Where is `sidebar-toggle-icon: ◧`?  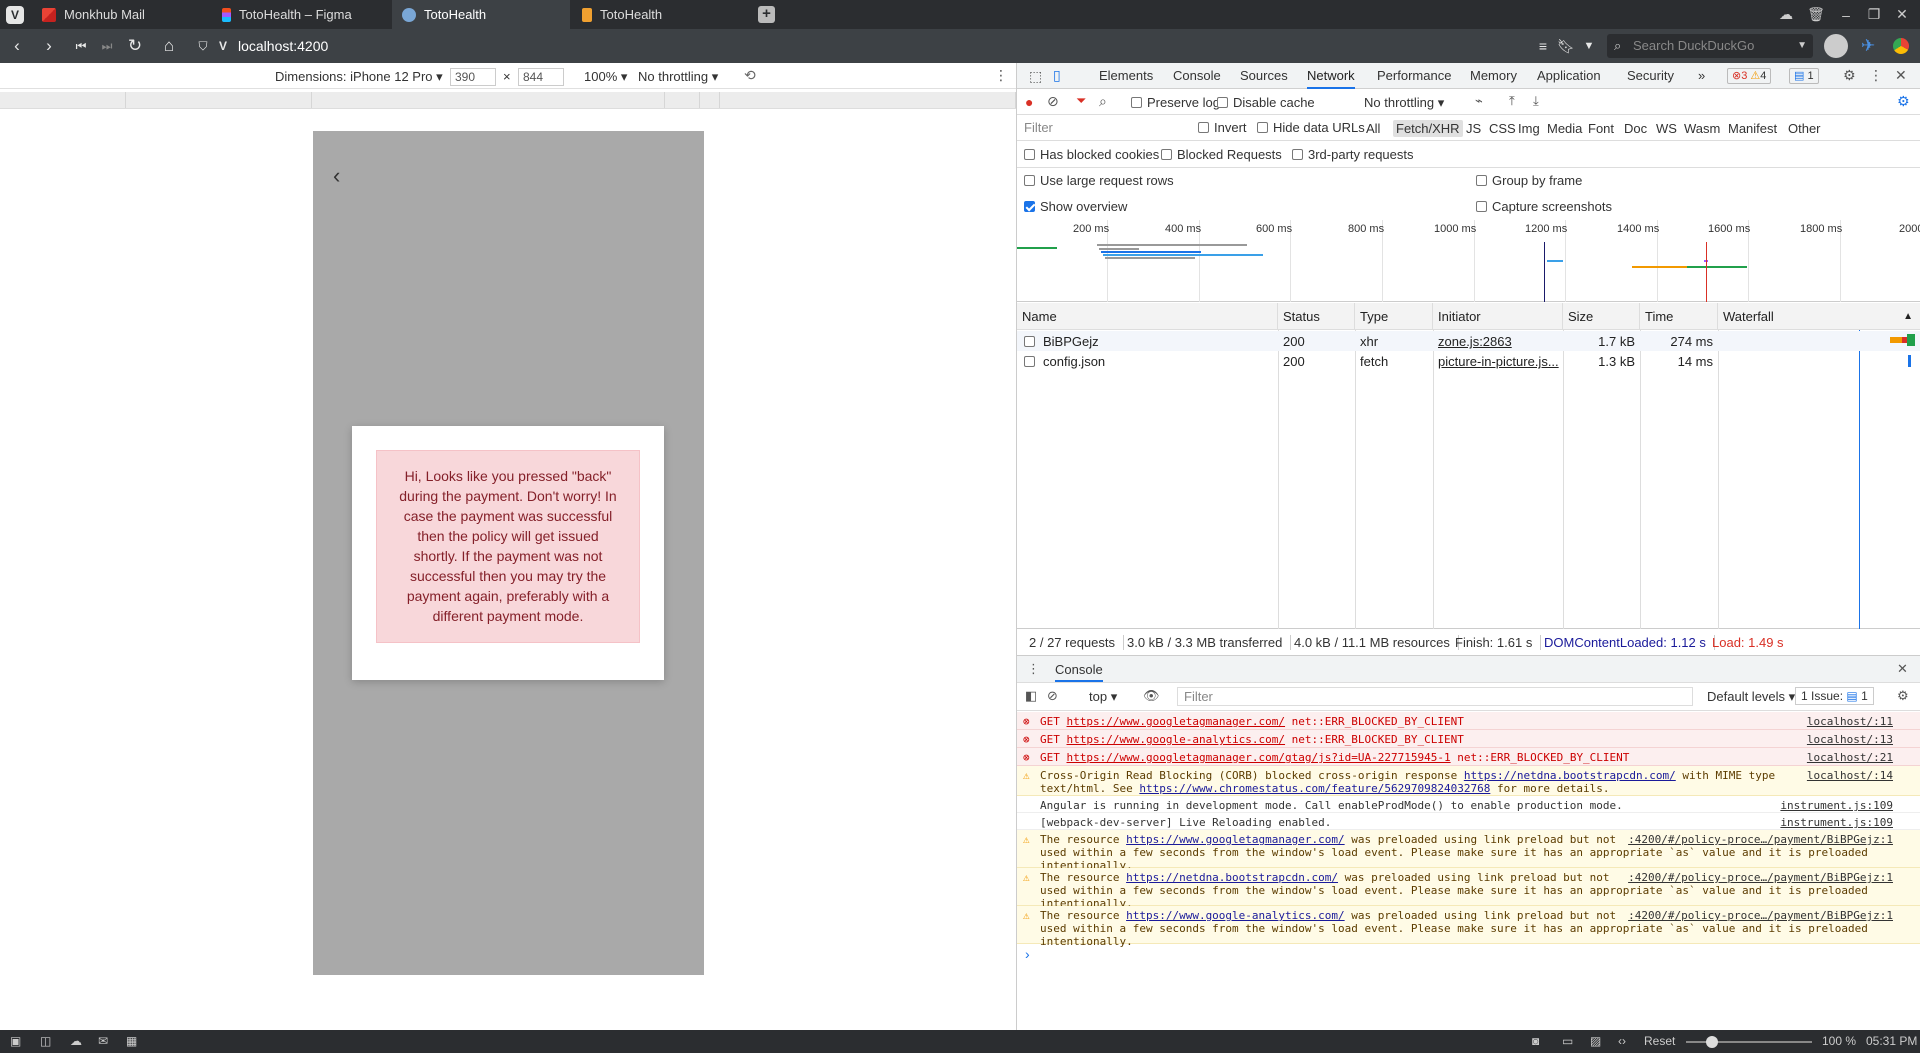
sidebar-toggle-icon: ◧ is located at coordinates (1031, 696).